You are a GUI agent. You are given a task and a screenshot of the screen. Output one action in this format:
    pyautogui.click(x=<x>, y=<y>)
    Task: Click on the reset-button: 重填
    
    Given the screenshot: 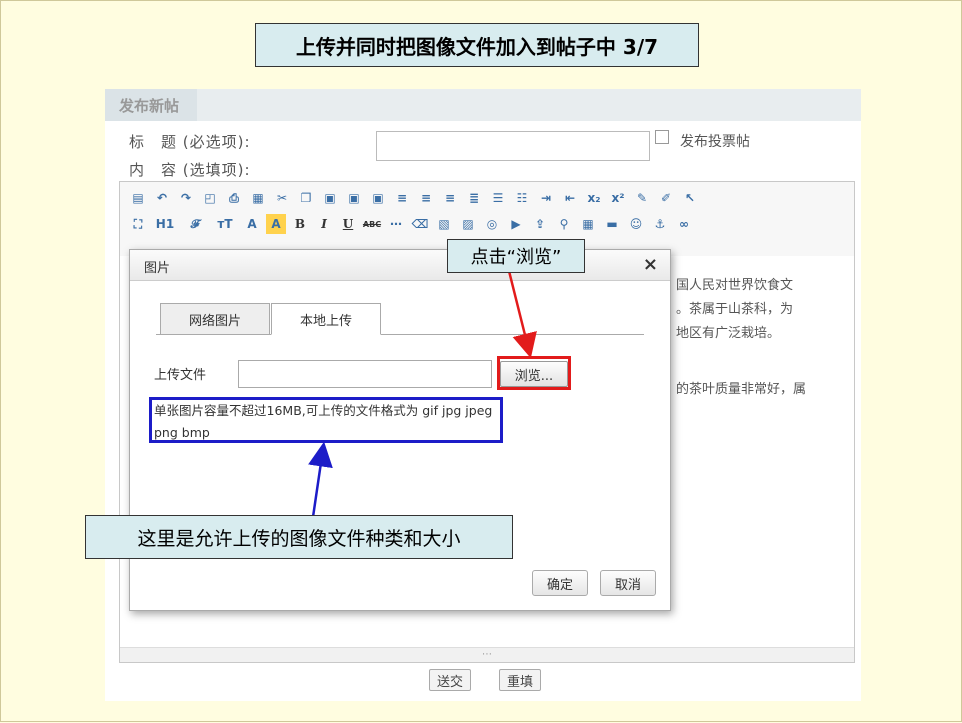 What is the action you would take?
    pyautogui.click(x=520, y=680)
    